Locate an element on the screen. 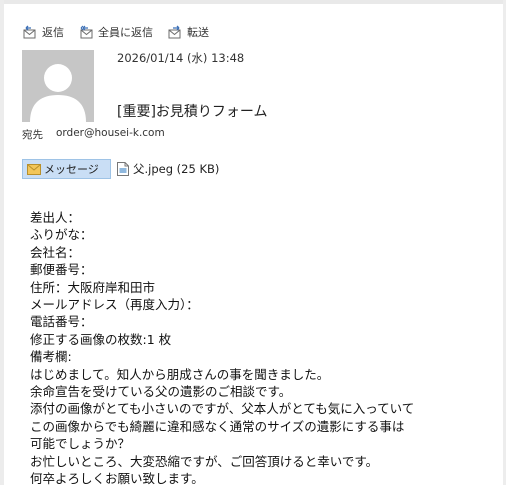 This screenshot has width=506, height=485. to-address: order@housei-k.com is located at coordinates (110, 134).